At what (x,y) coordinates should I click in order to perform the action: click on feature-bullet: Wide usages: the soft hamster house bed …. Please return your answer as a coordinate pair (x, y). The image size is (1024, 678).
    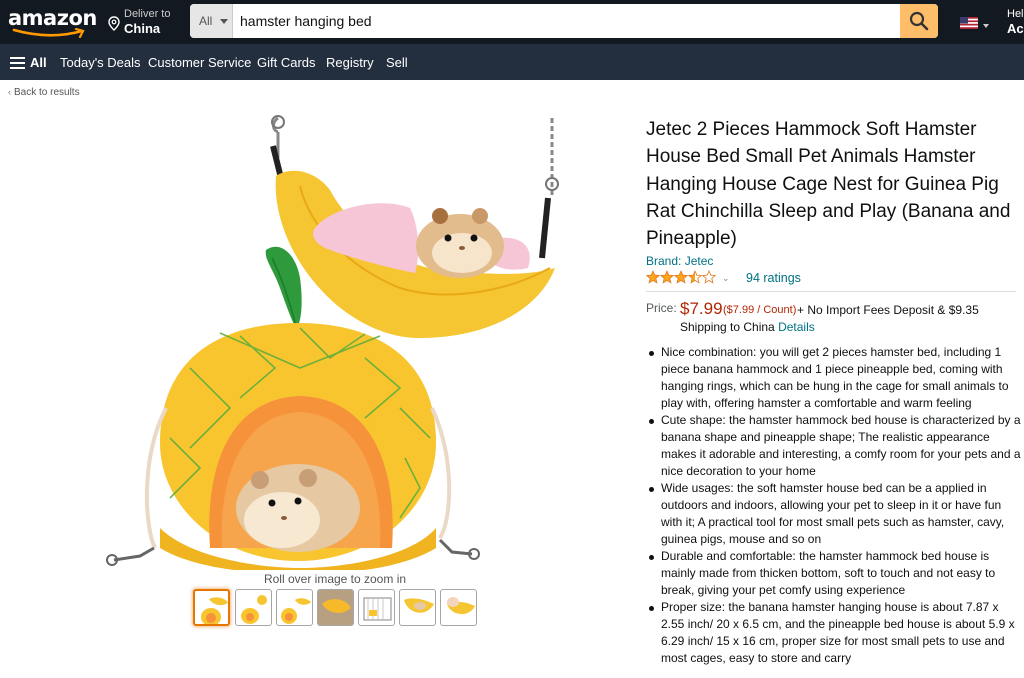
    Looking at the image, I should click on (834, 514).